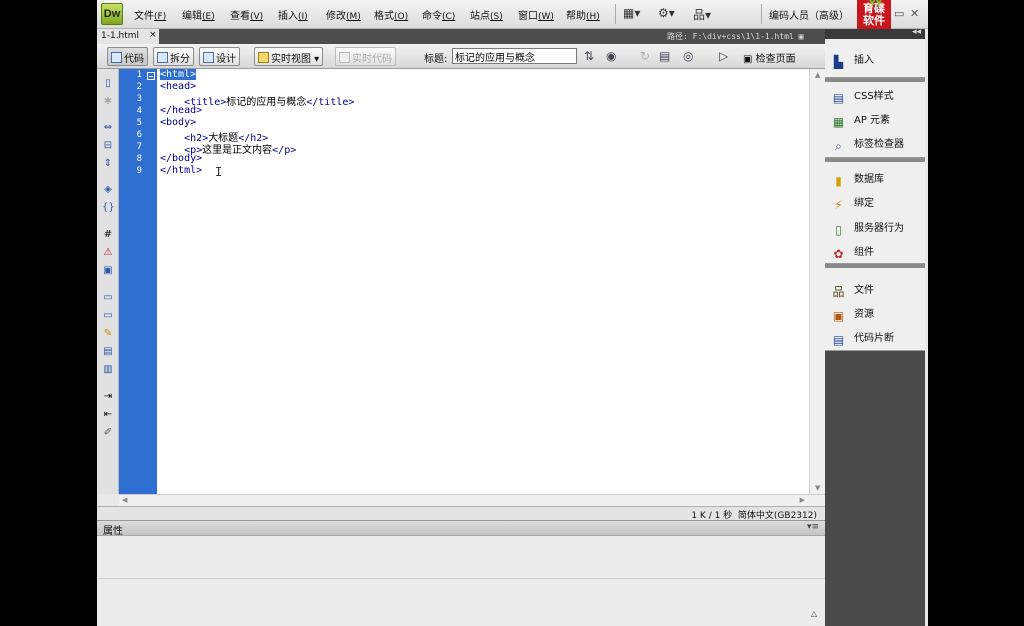  I want to click on document-tab: 1-1.html ×, so click(128, 36).